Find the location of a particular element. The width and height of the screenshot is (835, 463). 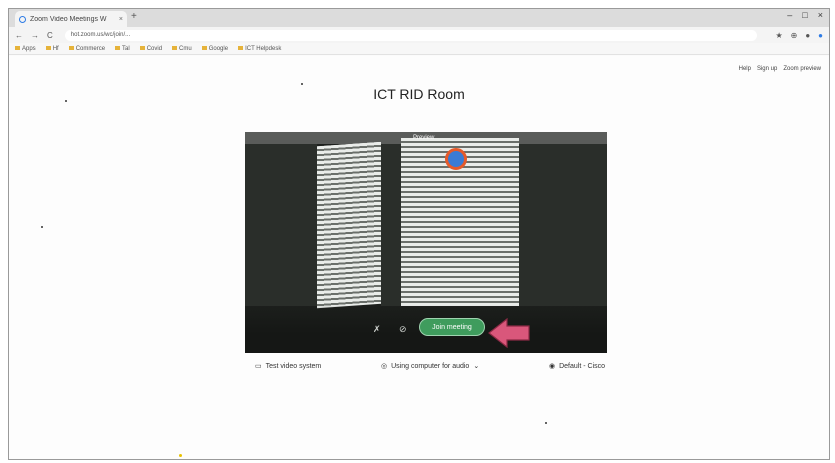

speaker-select: ◉ Default - Cisco is located at coordinates (577, 366).